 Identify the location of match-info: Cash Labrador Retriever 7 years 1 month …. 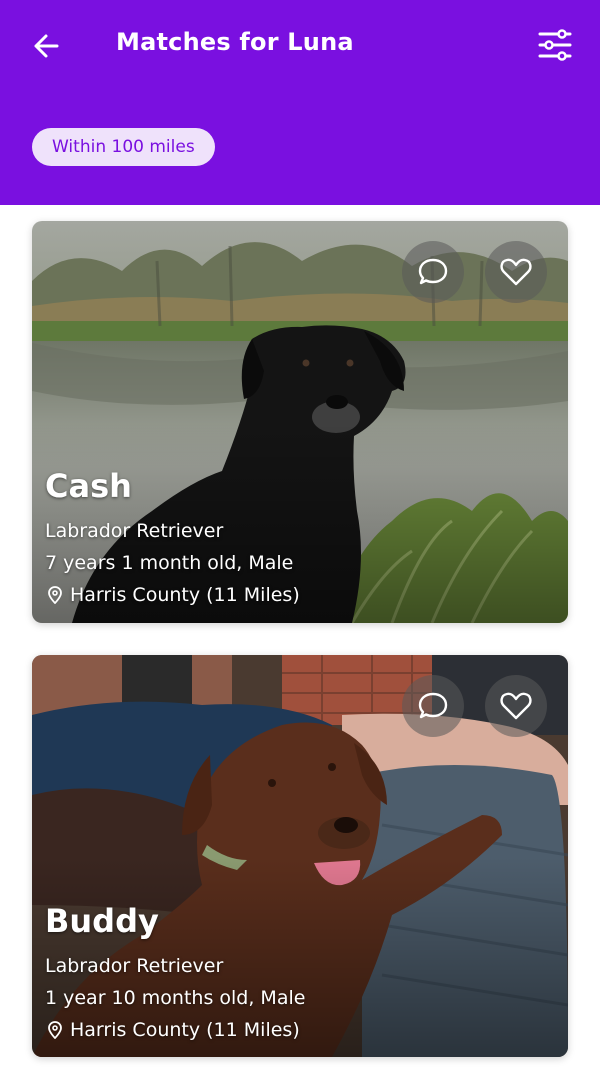
(172, 539).